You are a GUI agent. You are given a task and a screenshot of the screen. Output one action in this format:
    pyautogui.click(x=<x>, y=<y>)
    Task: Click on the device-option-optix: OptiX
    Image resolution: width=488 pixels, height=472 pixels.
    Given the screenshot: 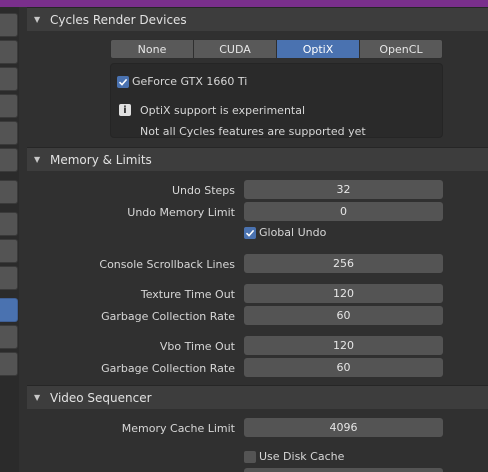 What is the action you would take?
    pyautogui.click(x=318, y=49)
    